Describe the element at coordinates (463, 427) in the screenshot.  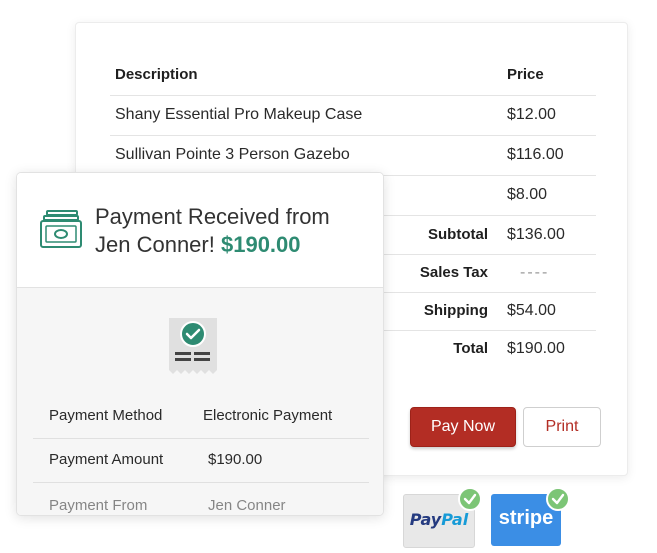
I see `pay-now-button: Pay Now` at that location.